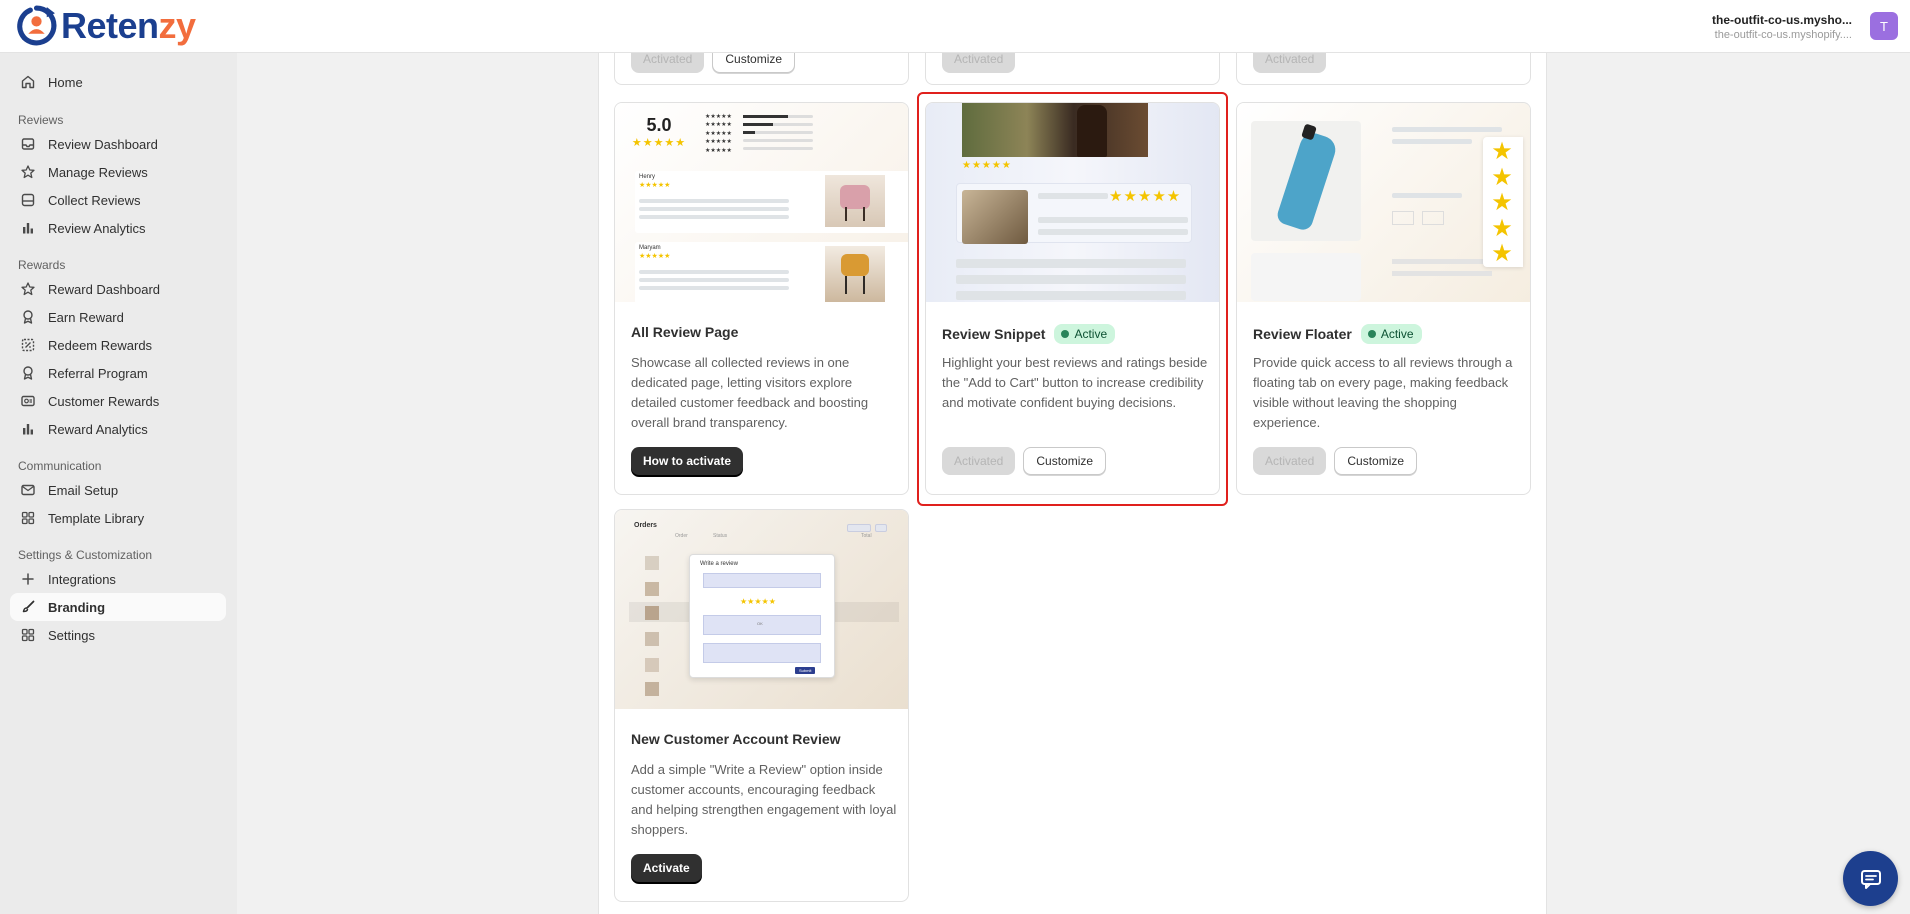  Describe the element at coordinates (28, 345) in the screenshot. I see `coupon-icon` at that location.